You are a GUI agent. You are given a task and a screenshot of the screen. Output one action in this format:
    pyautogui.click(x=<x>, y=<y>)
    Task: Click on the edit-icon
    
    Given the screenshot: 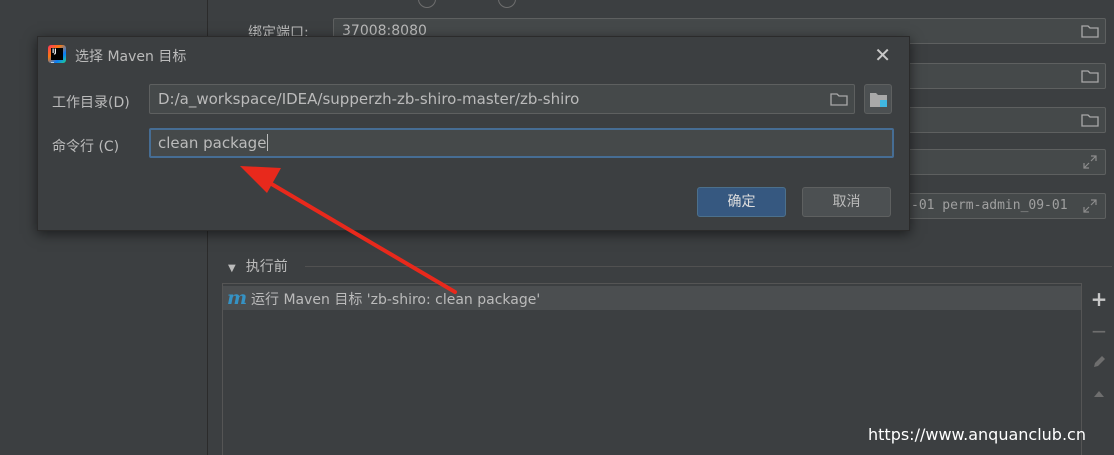 What is the action you would take?
    pyautogui.click(x=1099, y=363)
    